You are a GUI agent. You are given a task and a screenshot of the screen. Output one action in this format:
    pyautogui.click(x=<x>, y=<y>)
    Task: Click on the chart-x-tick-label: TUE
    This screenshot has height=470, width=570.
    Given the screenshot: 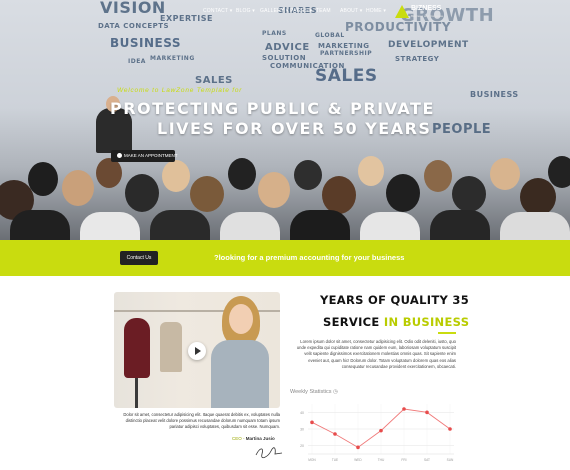 What is the action you would take?
    pyautogui.click(x=335, y=460)
    